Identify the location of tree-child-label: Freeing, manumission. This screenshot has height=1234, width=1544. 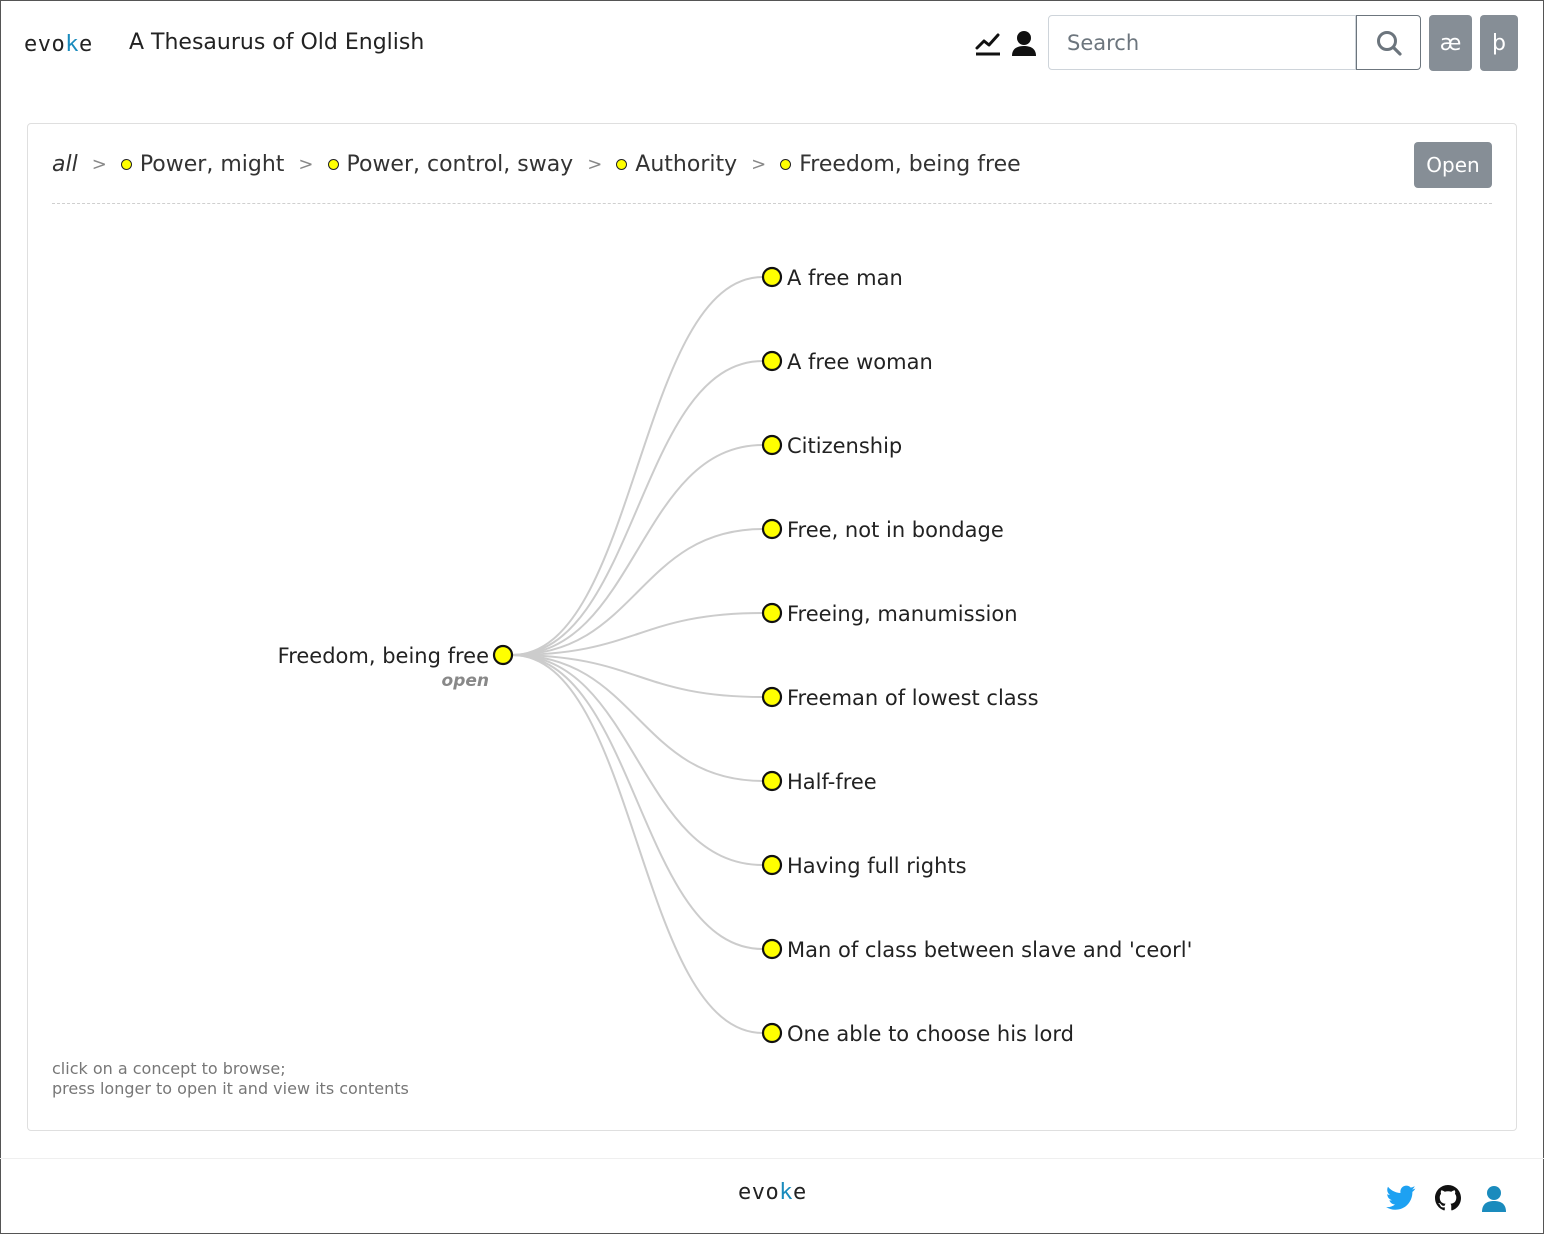
(902, 614).